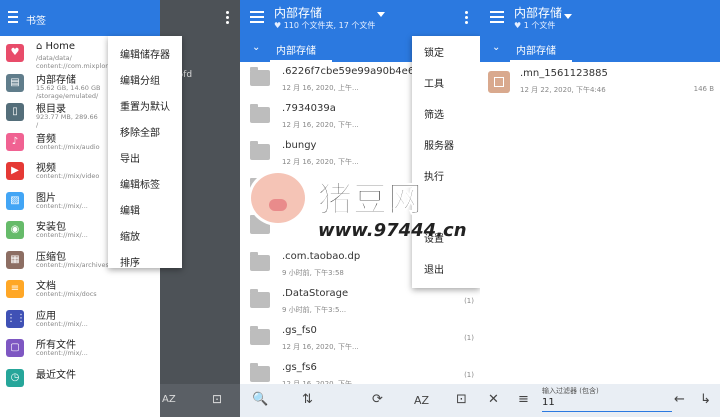  What do you see at coordinates (15, 82) in the screenshot?
I see `sd-card-icon: ▤` at bounding box center [15, 82].